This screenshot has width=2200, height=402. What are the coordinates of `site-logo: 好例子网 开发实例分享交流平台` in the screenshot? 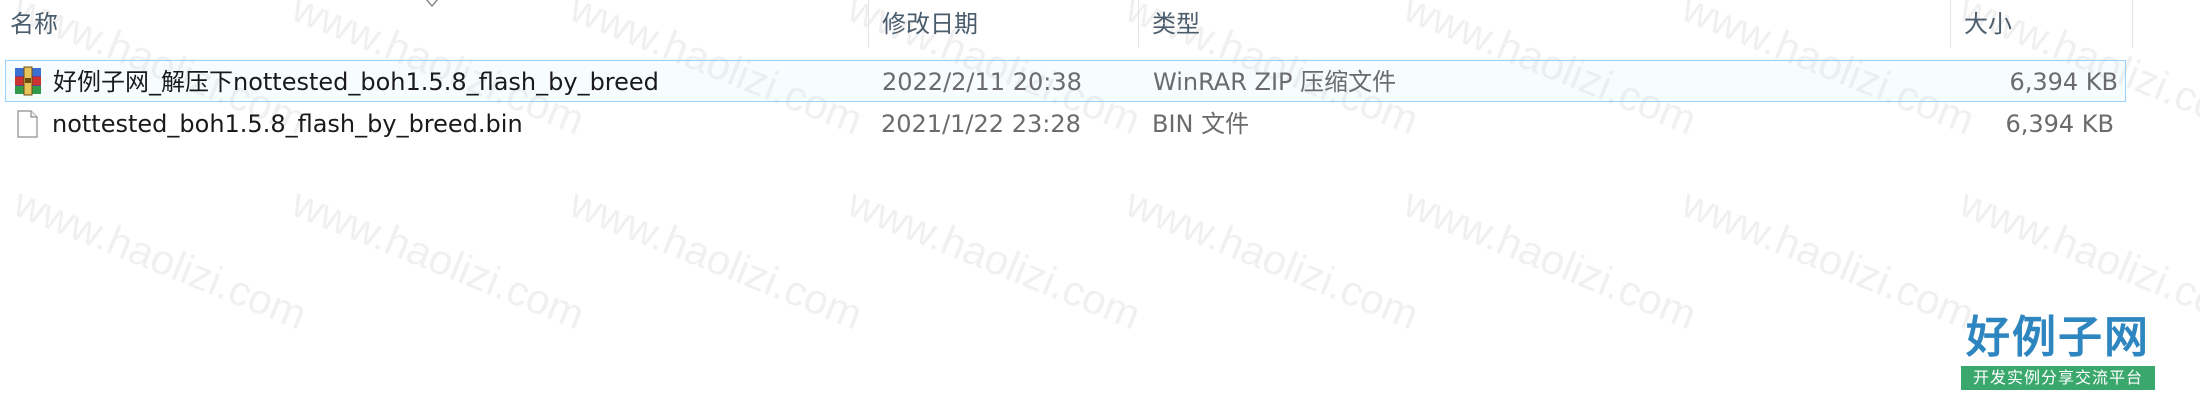 It's located at (2058, 353).